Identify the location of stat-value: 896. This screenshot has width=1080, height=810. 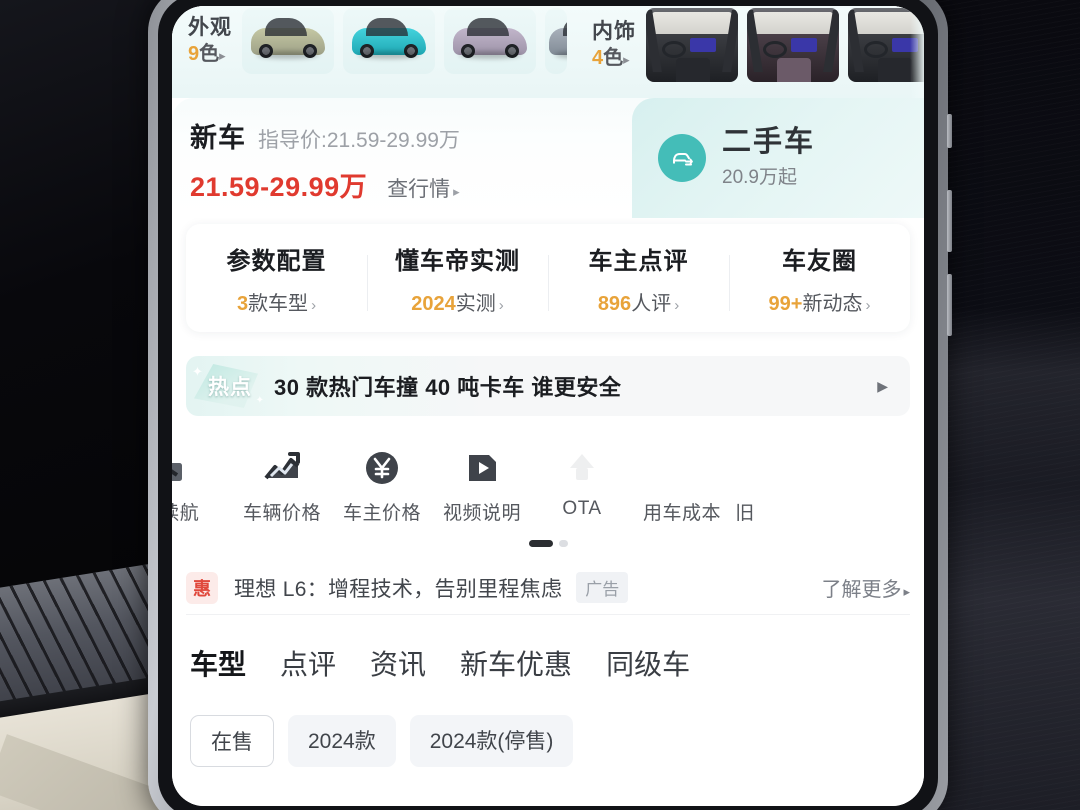
(614, 303).